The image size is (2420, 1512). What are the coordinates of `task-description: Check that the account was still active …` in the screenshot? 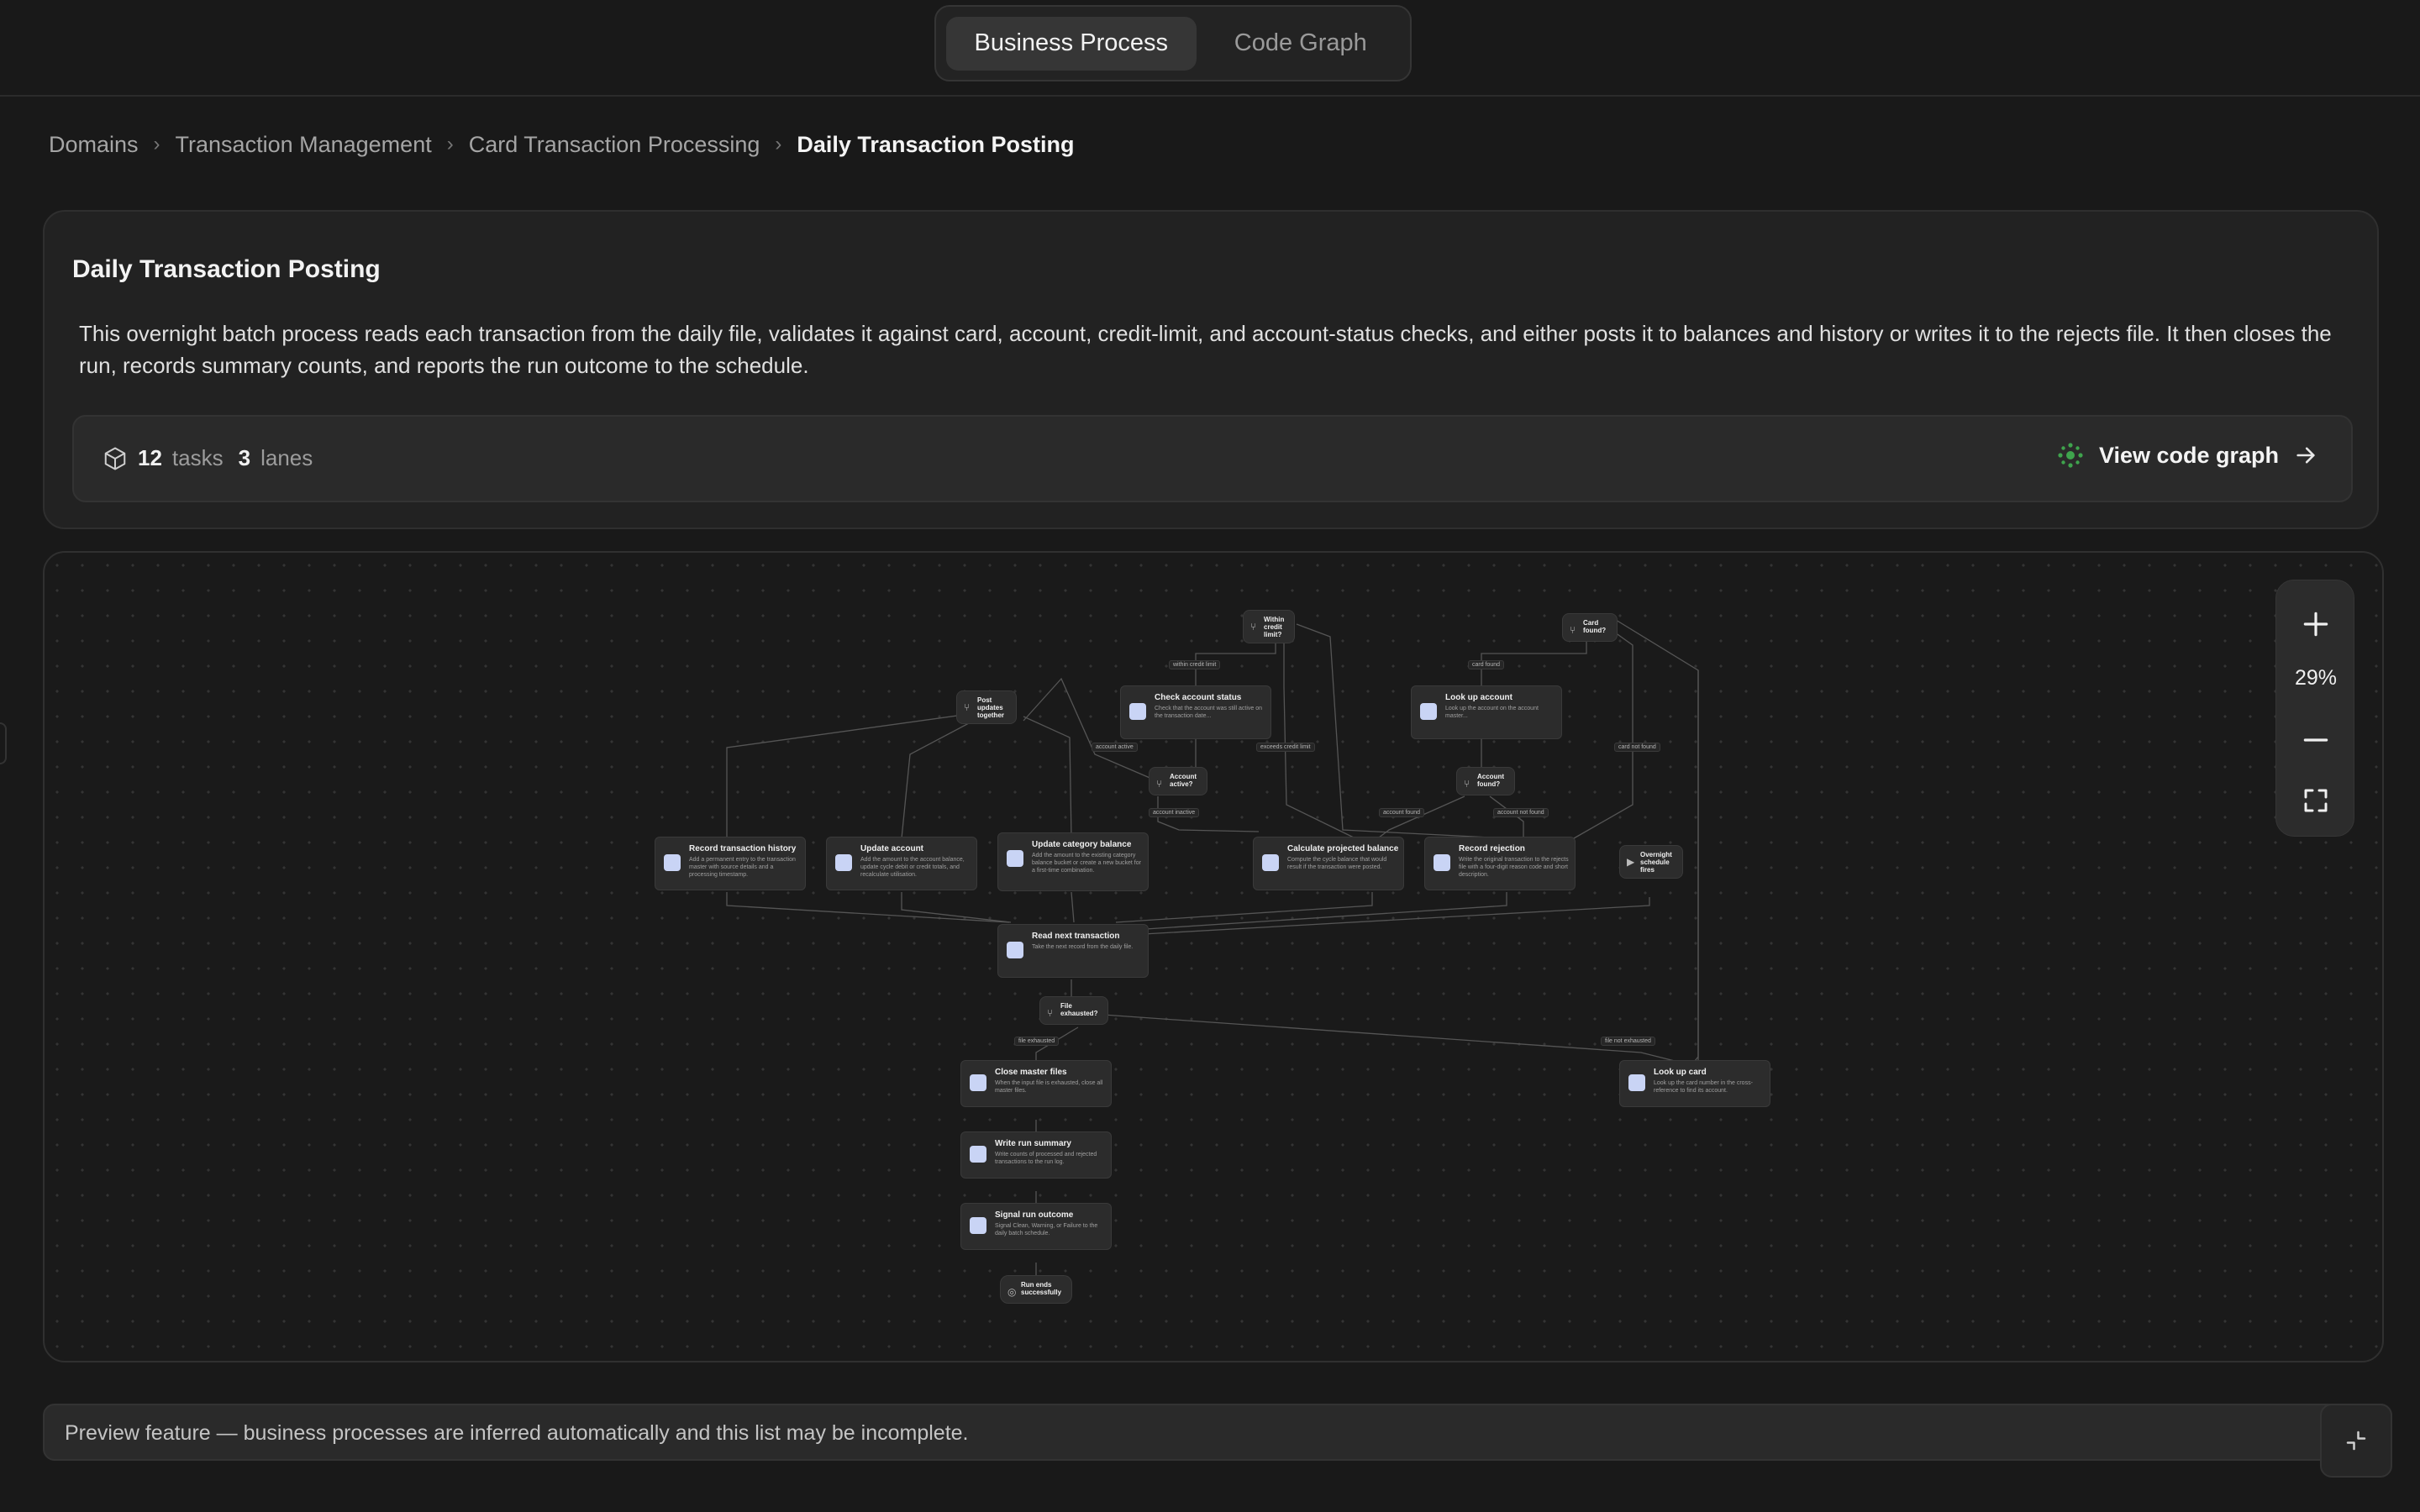 It's located at (1209, 712).